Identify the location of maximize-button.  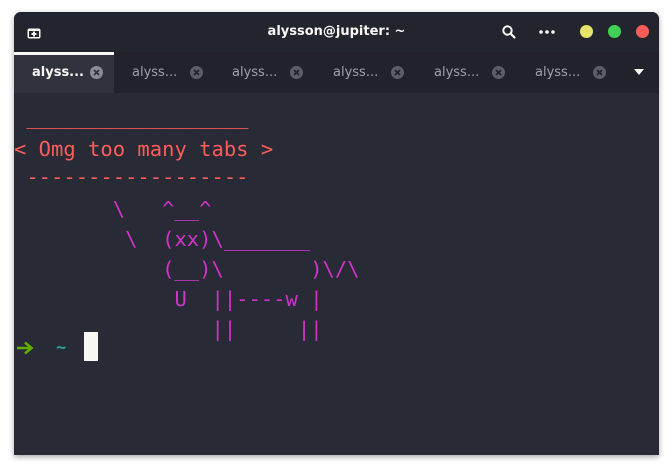
(614, 31).